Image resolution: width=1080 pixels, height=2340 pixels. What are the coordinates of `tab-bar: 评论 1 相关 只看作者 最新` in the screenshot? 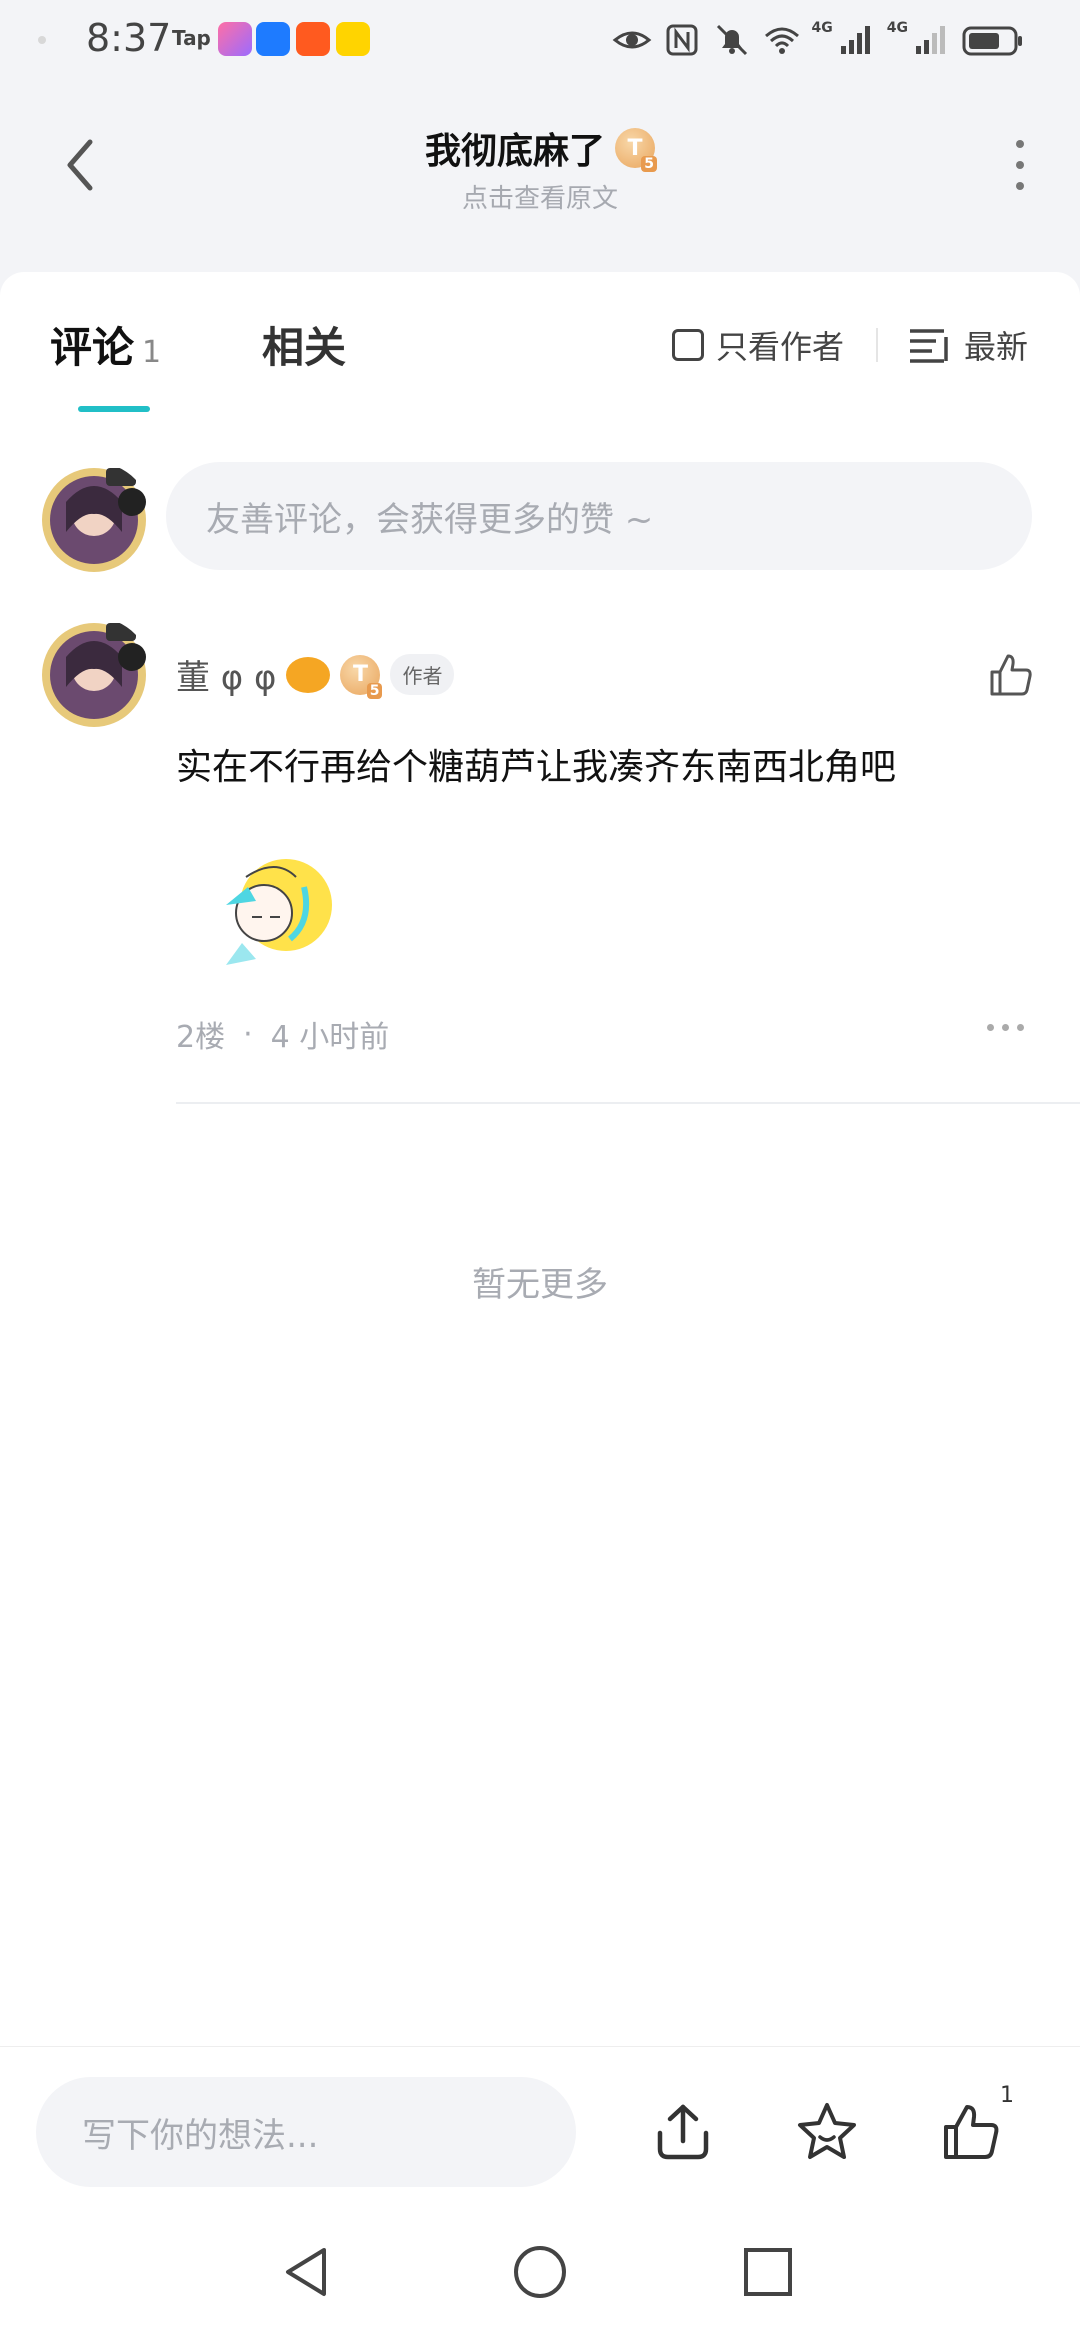 It's located at (540, 342).